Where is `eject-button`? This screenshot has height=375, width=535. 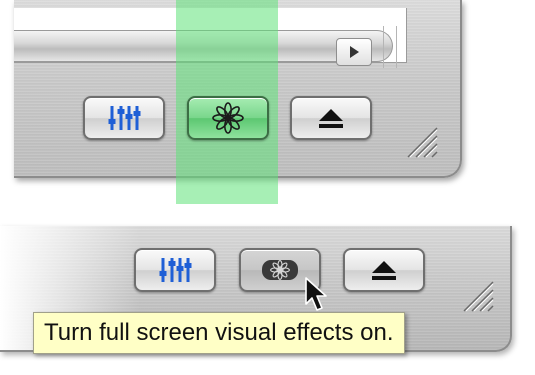
eject-button is located at coordinates (331, 118).